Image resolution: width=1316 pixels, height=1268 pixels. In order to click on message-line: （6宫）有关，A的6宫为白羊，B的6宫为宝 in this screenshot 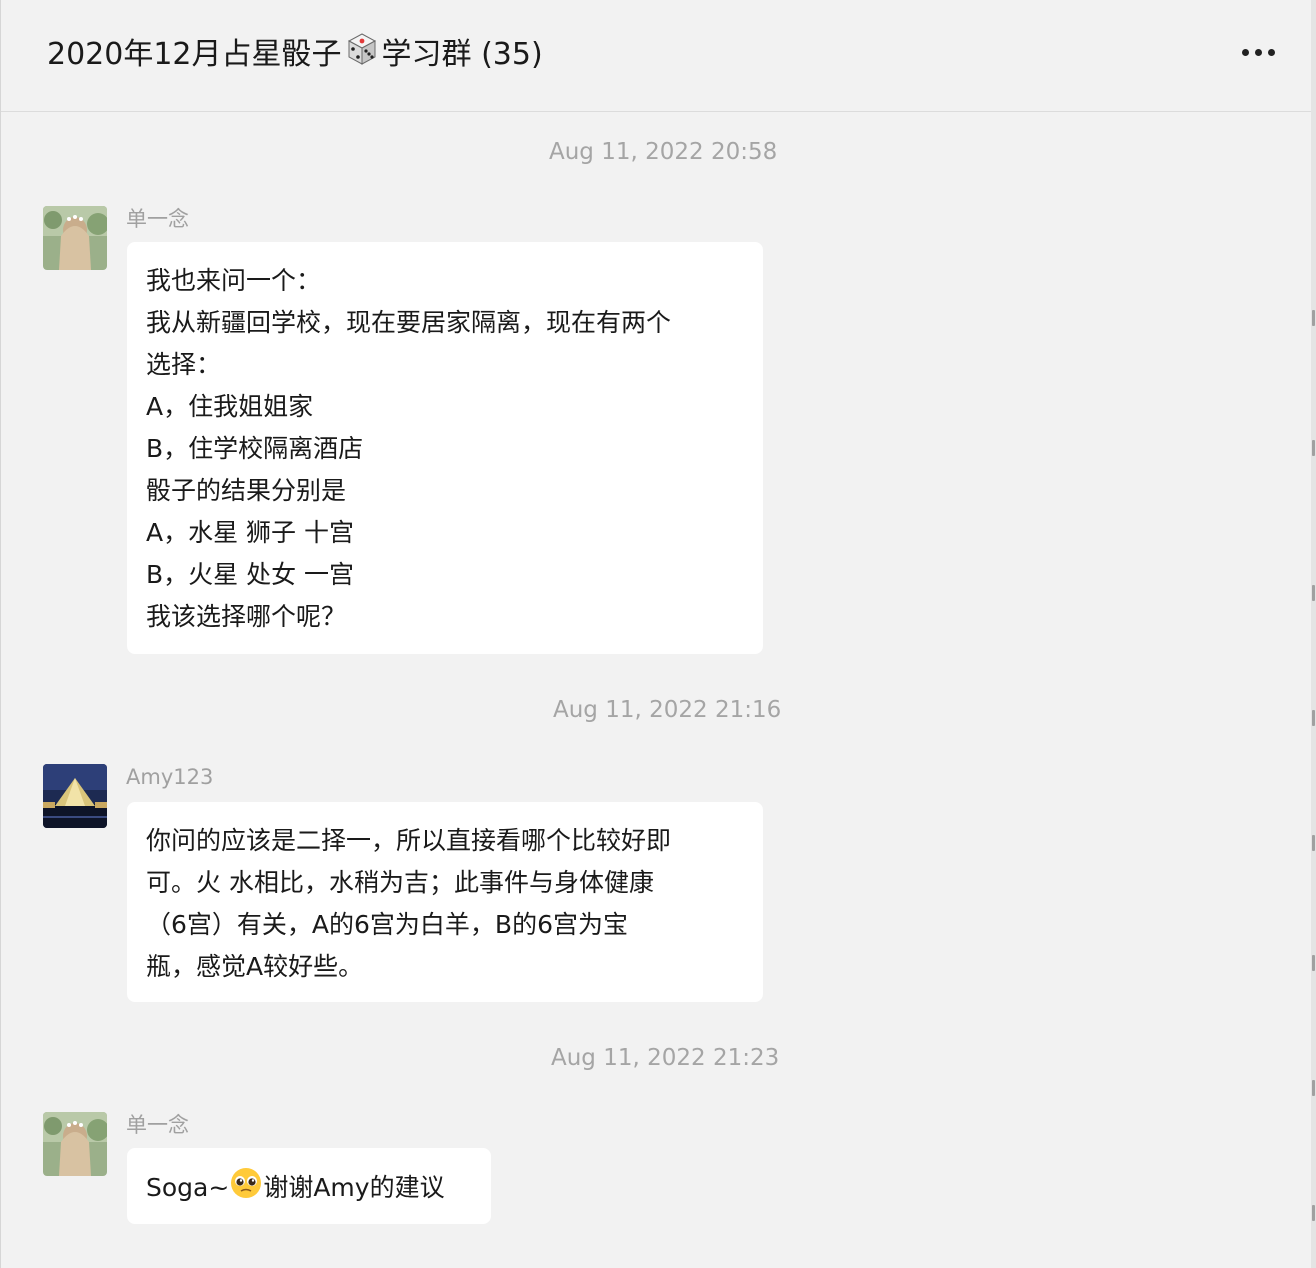, I will do `click(387, 924)`.